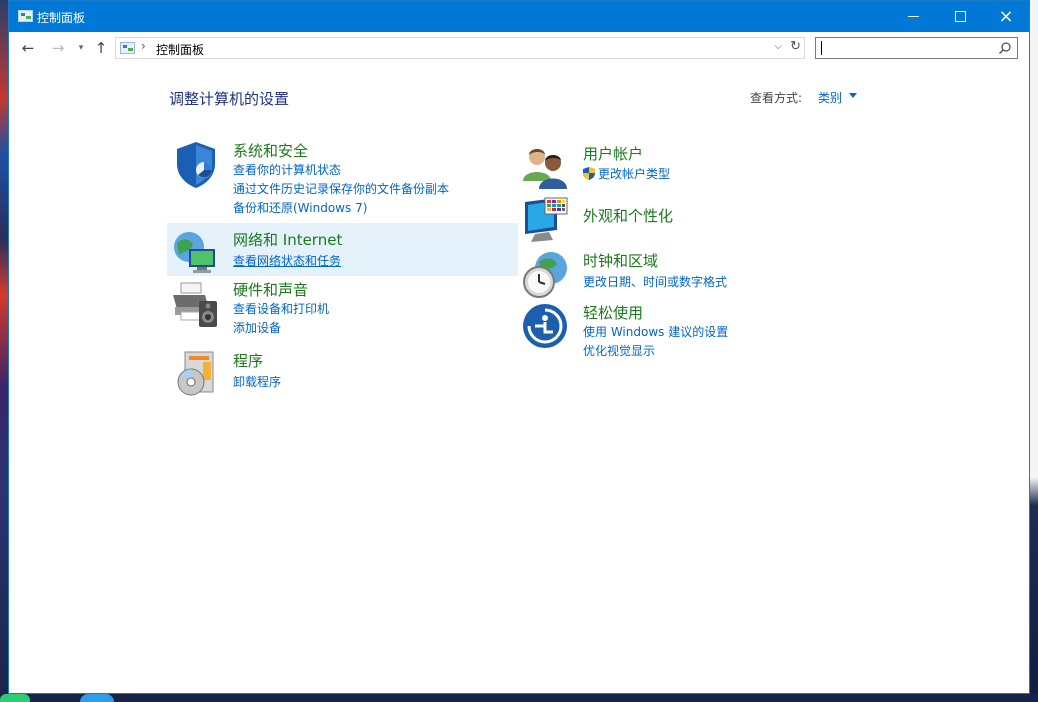 The width and height of the screenshot is (1038, 702). What do you see at coordinates (287, 169) in the screenshot?
I see `link-view-computer-status: 查看你的计算机状态` at bounding box center [287, 169].